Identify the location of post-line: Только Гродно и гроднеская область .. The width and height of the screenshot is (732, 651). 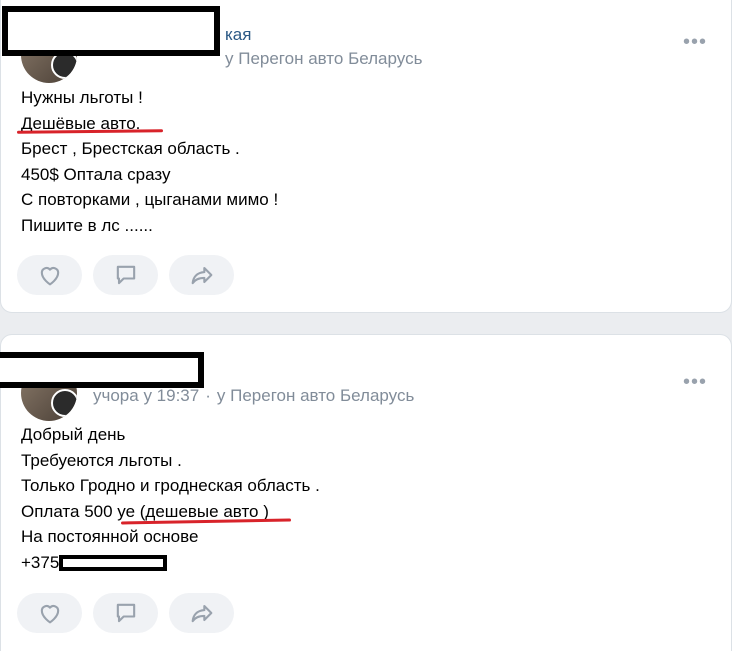
(170, 486).